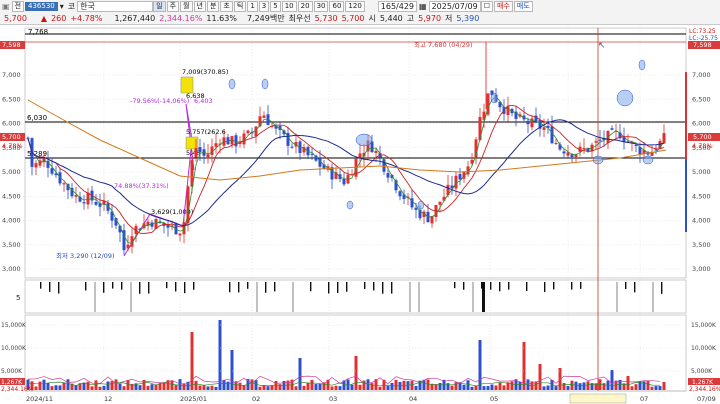 The width and height of the screenshot is (720, 404). What do you see at coordinates (232, 84) in the screenshot?
I see `pattern-ellipse` at bounding box center [232, 84].